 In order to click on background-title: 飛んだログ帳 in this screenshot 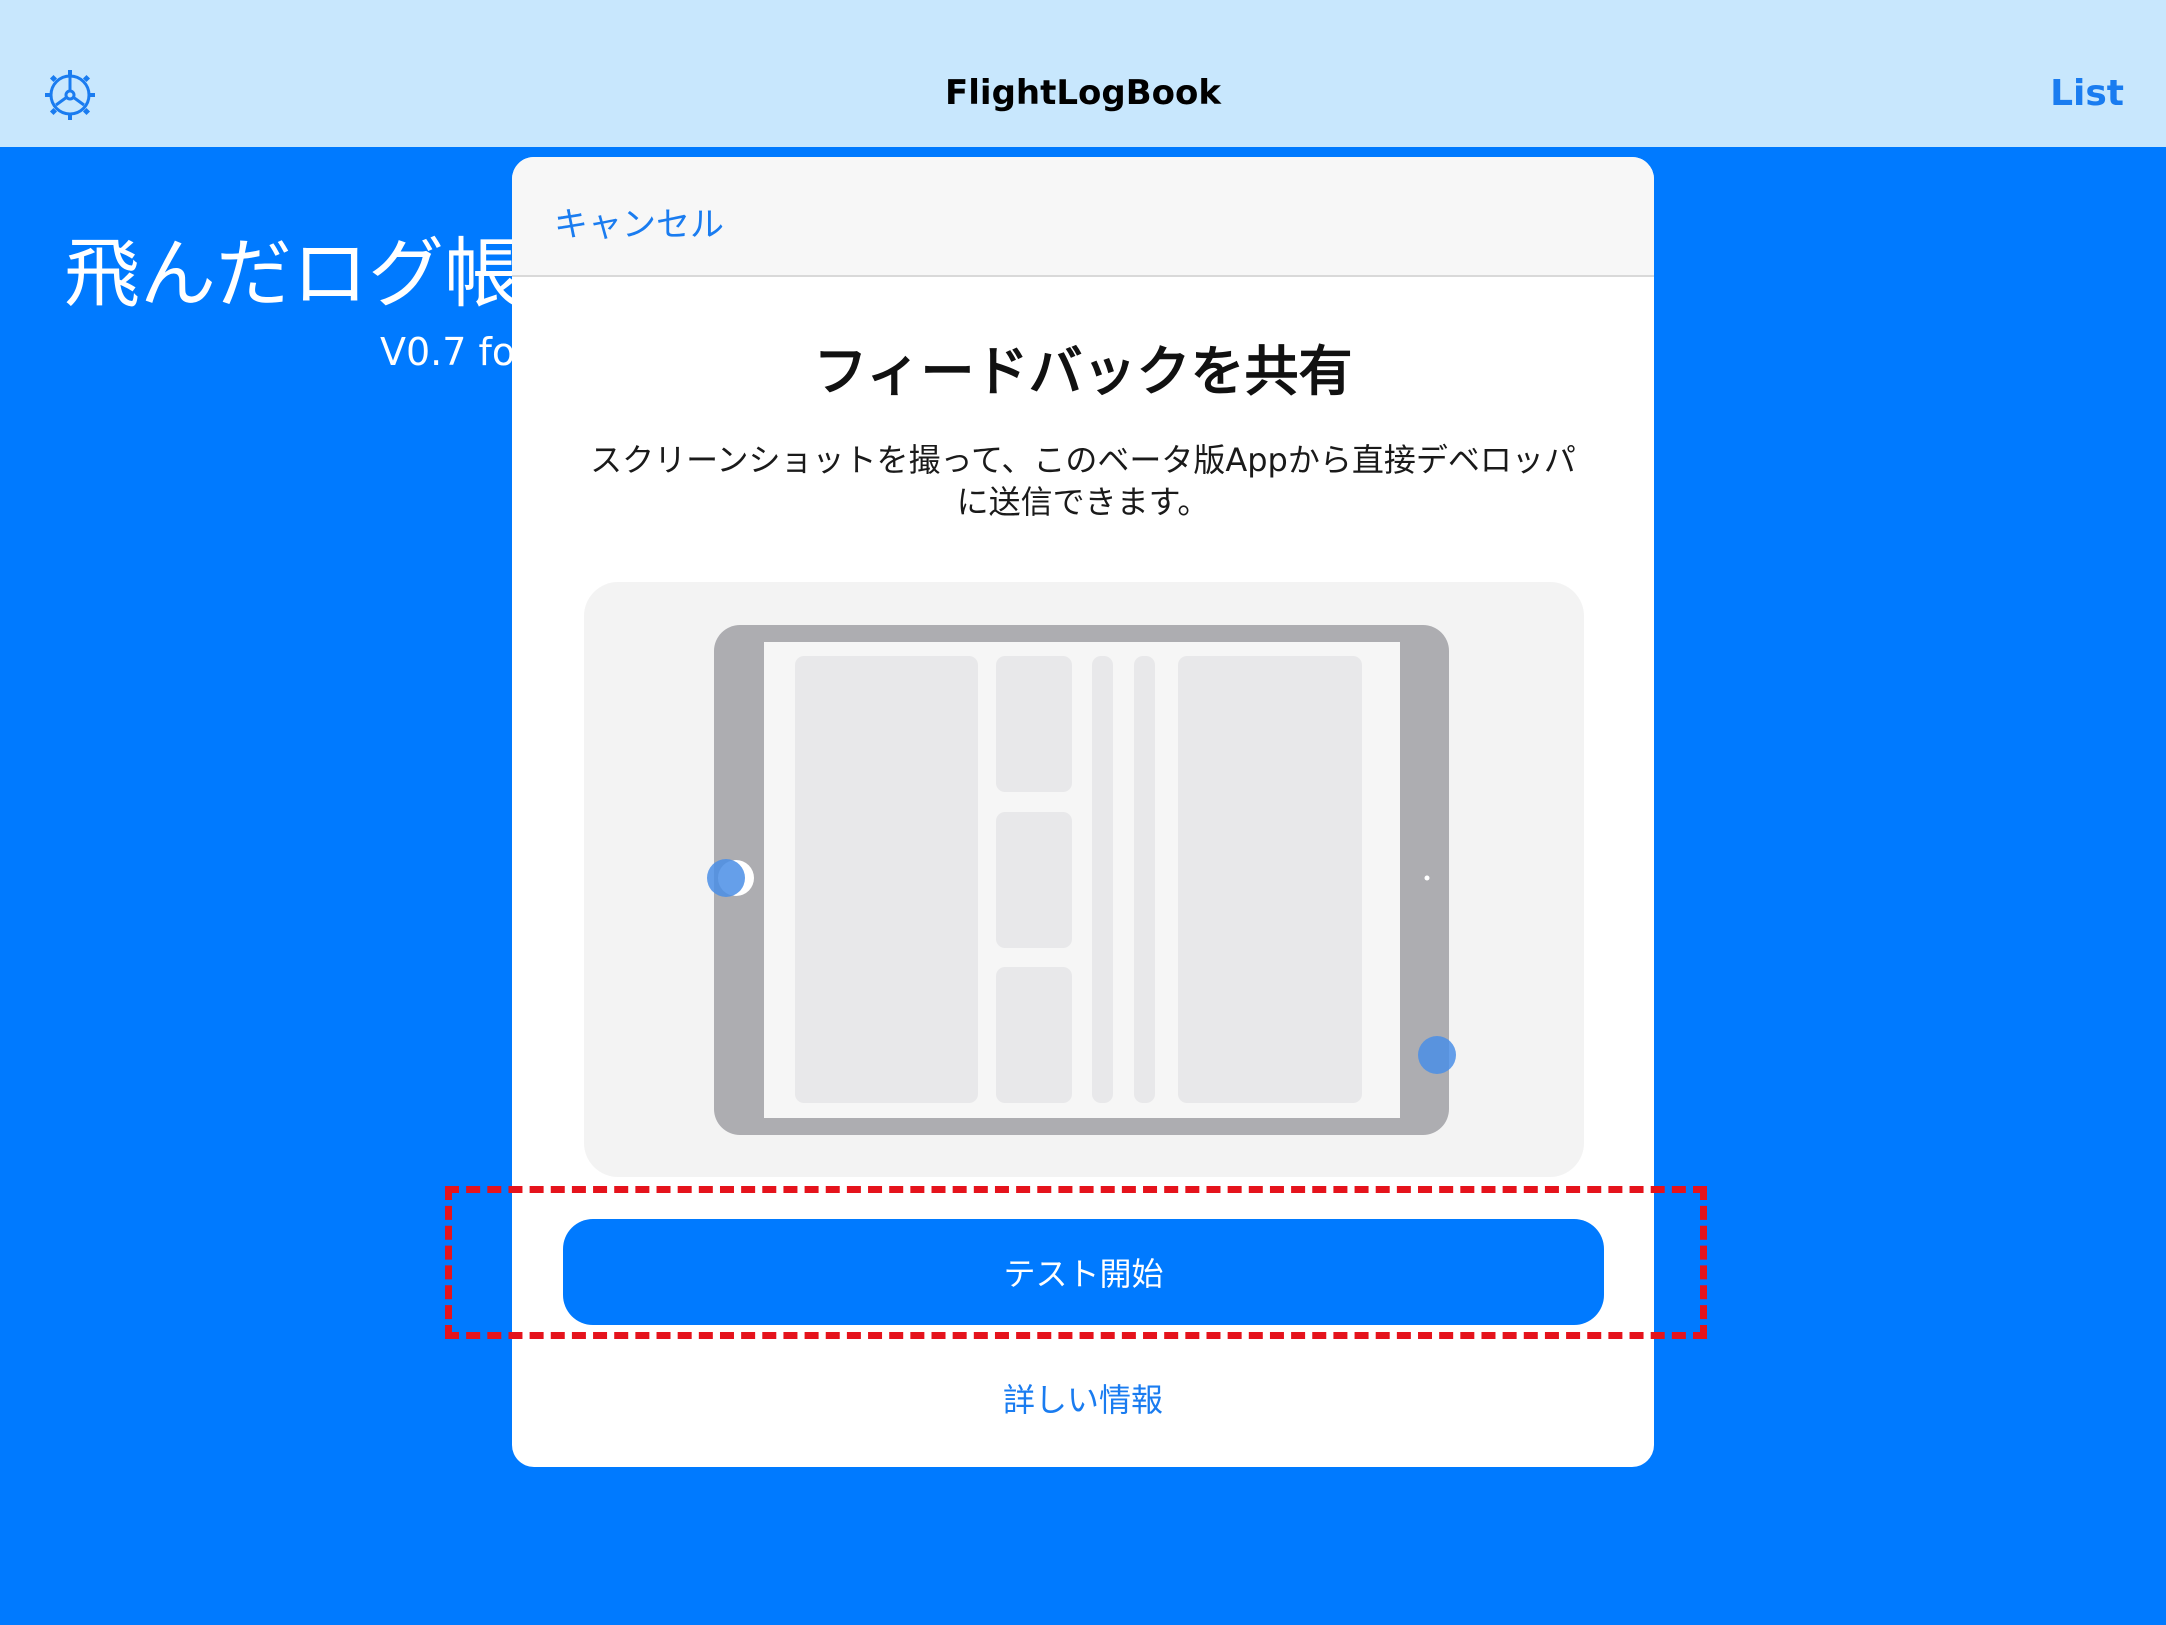, I will do `click(292, 273)`.